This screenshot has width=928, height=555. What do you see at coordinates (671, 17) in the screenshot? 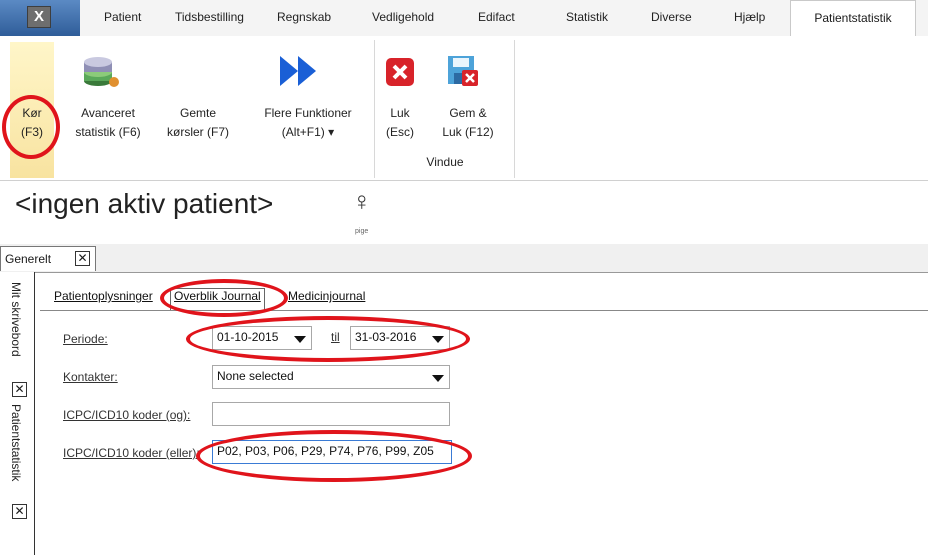
I see `menu-diverse: Diverse` at bounding box center [671, 17].